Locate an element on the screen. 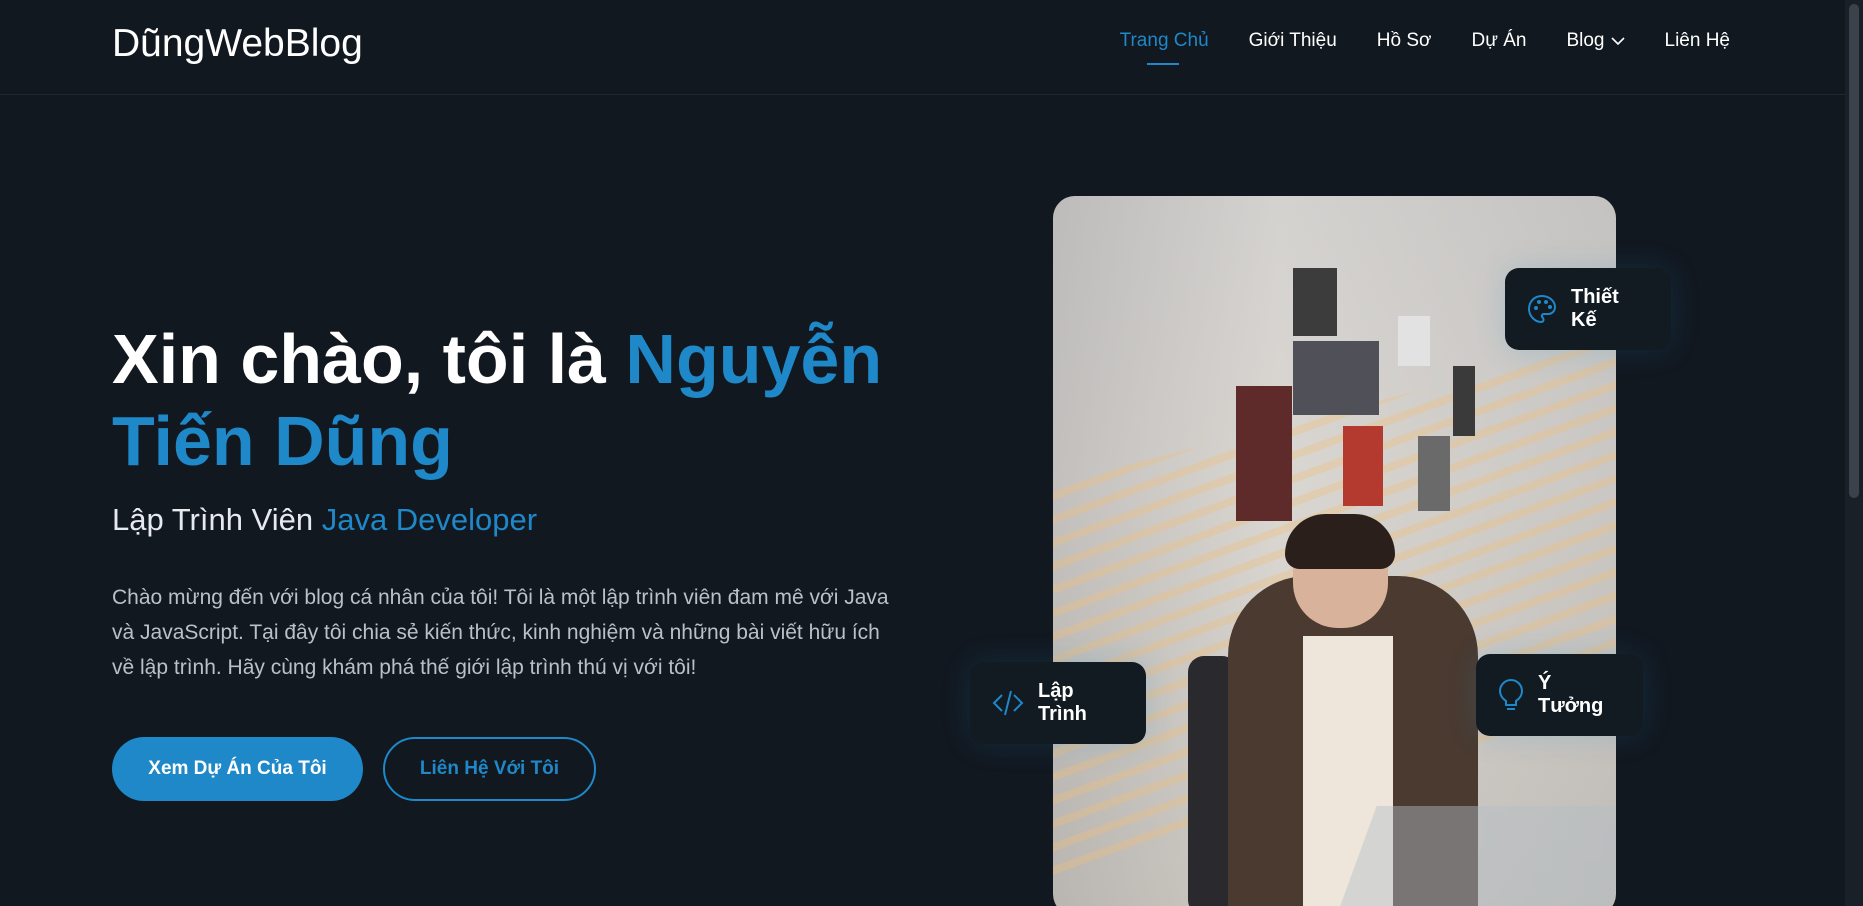 This screenshot has height=906, width=1863. view-projects-button: Xem Dự Án Của Tôi is located at coordinates (237, 769).